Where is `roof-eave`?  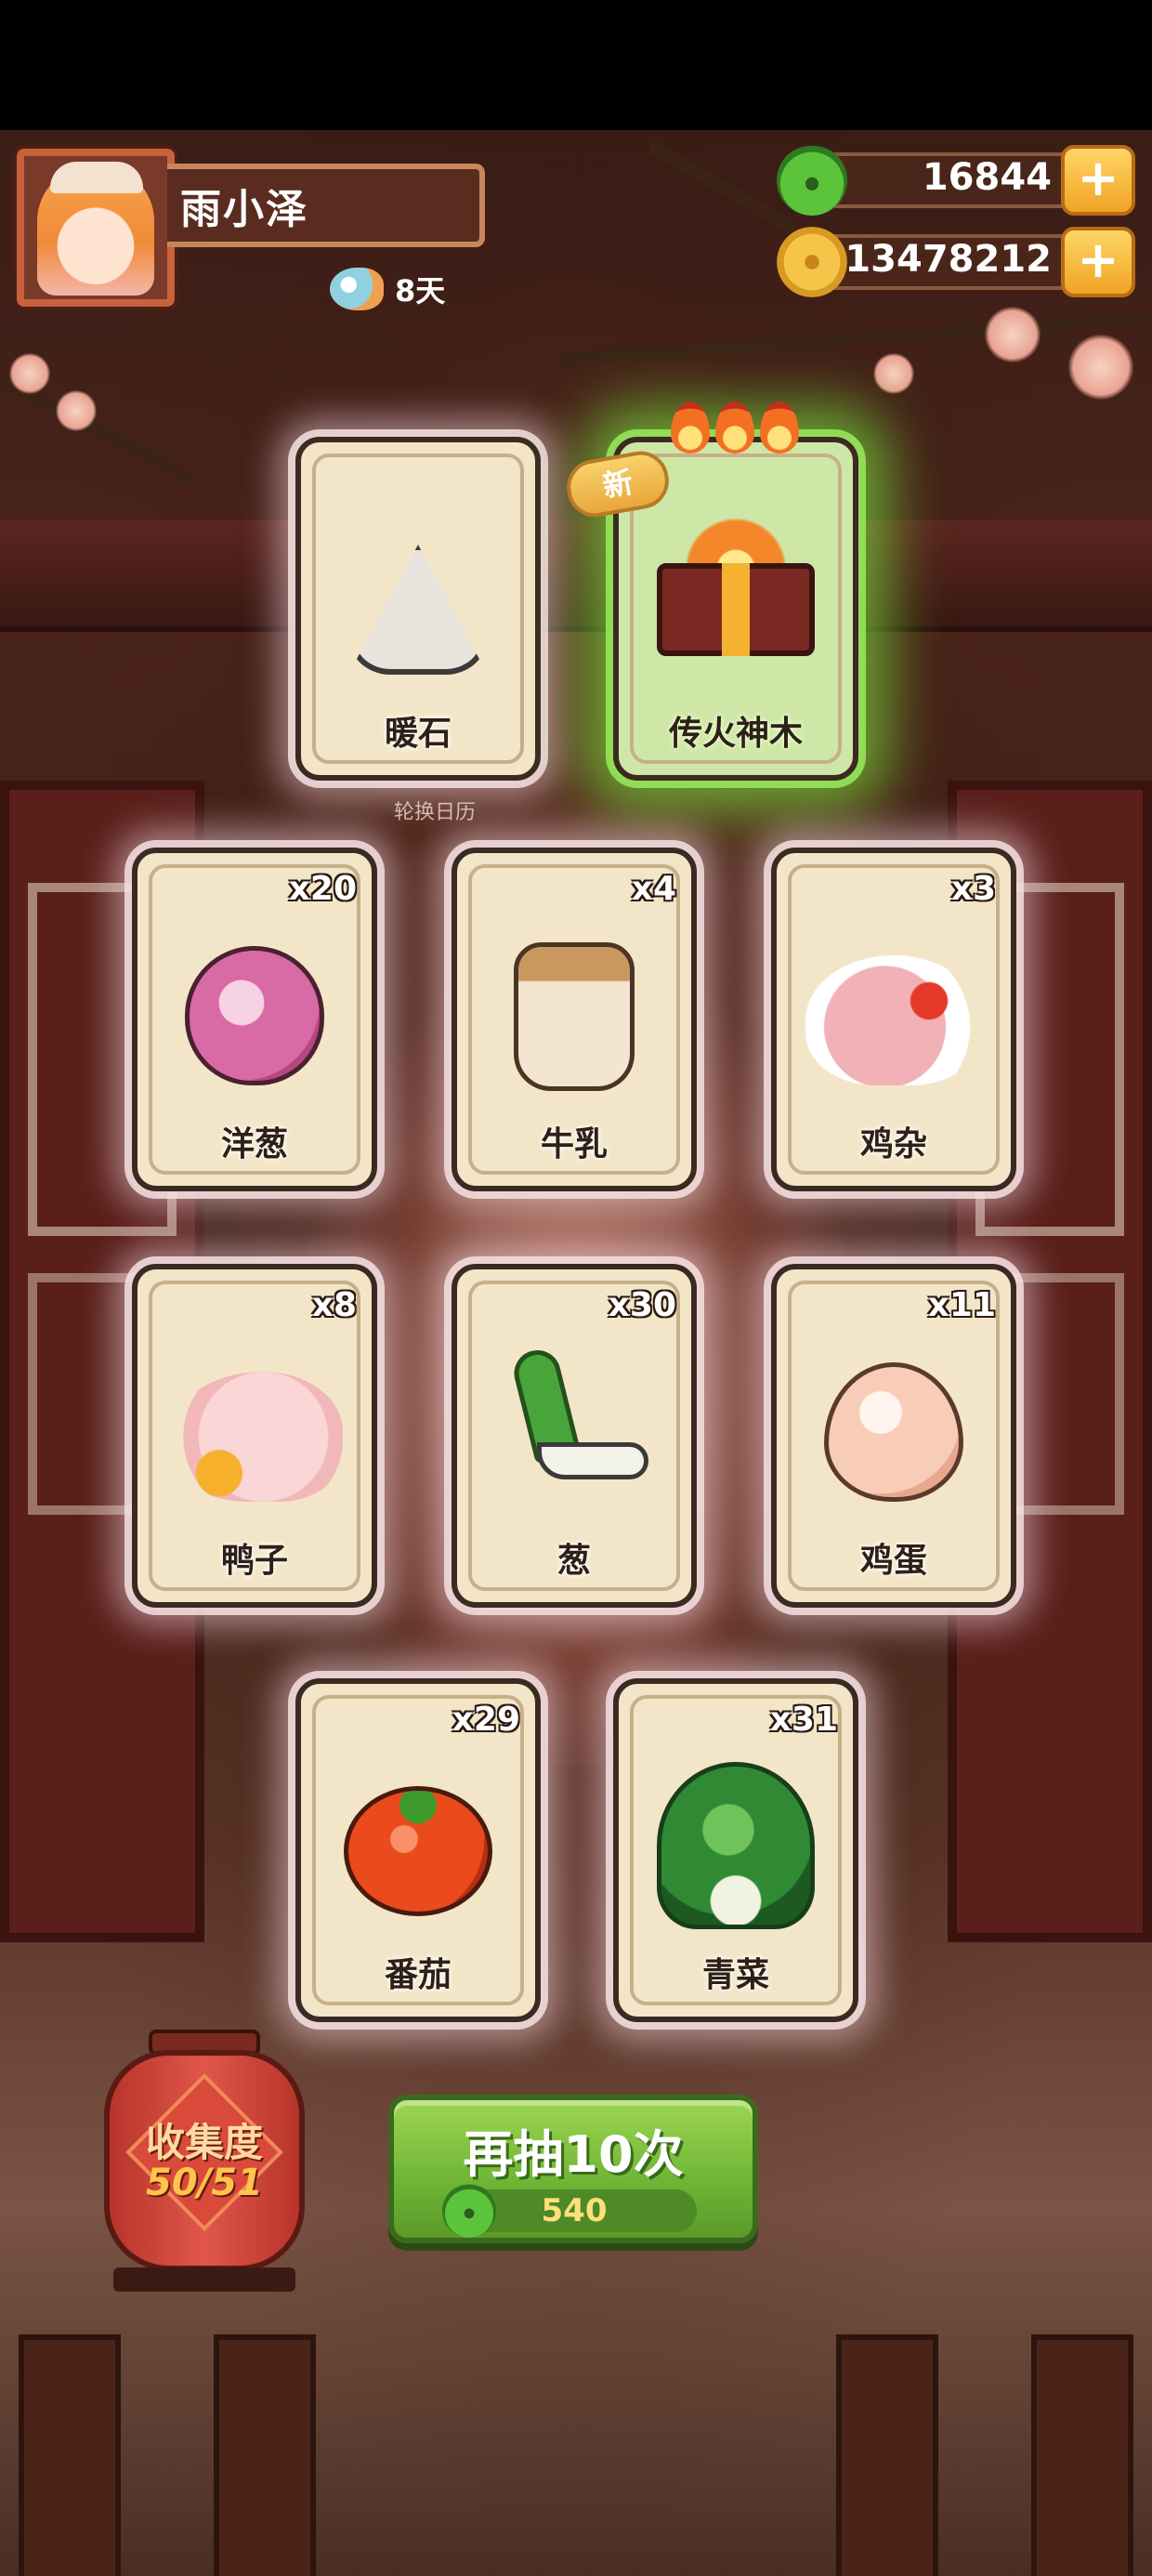
roof-eave is located at coordinates (576, 576).